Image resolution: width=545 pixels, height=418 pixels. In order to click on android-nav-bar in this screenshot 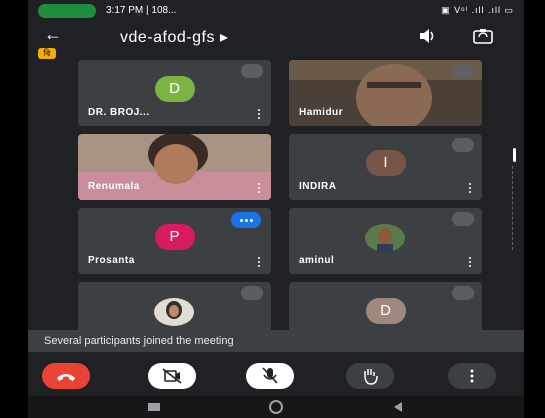, I will do `click(276, 407)`.